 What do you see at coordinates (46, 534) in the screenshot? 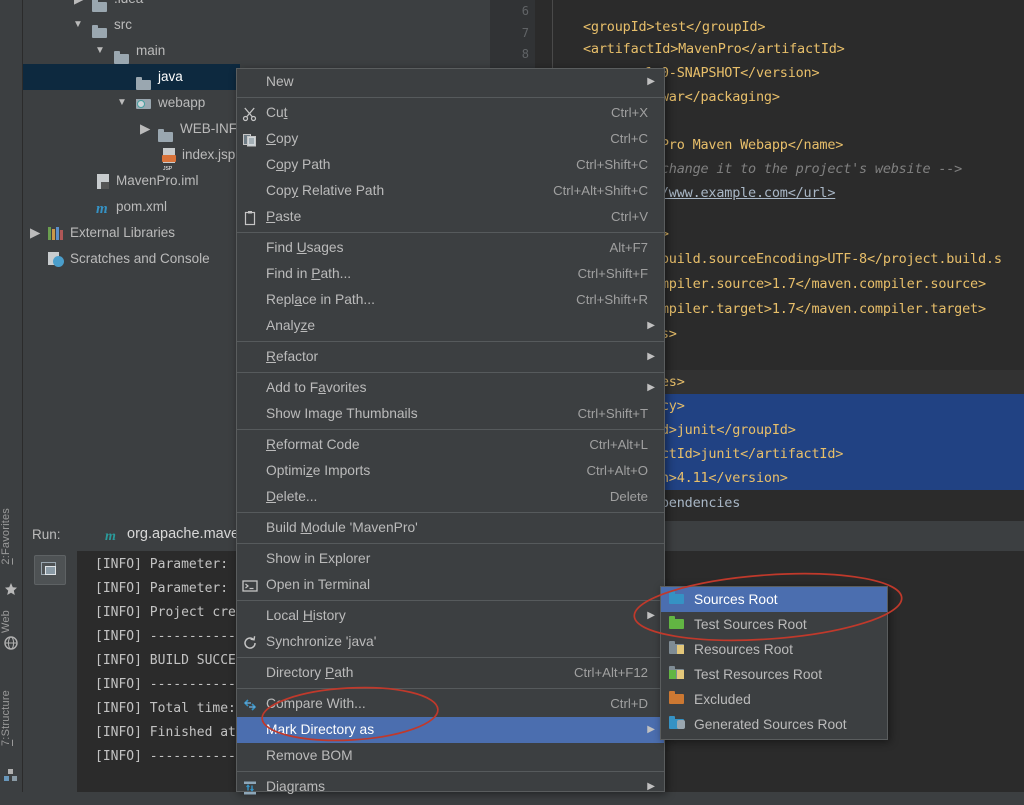
I see `run-label: Run:` at bounding box center [46, 534].